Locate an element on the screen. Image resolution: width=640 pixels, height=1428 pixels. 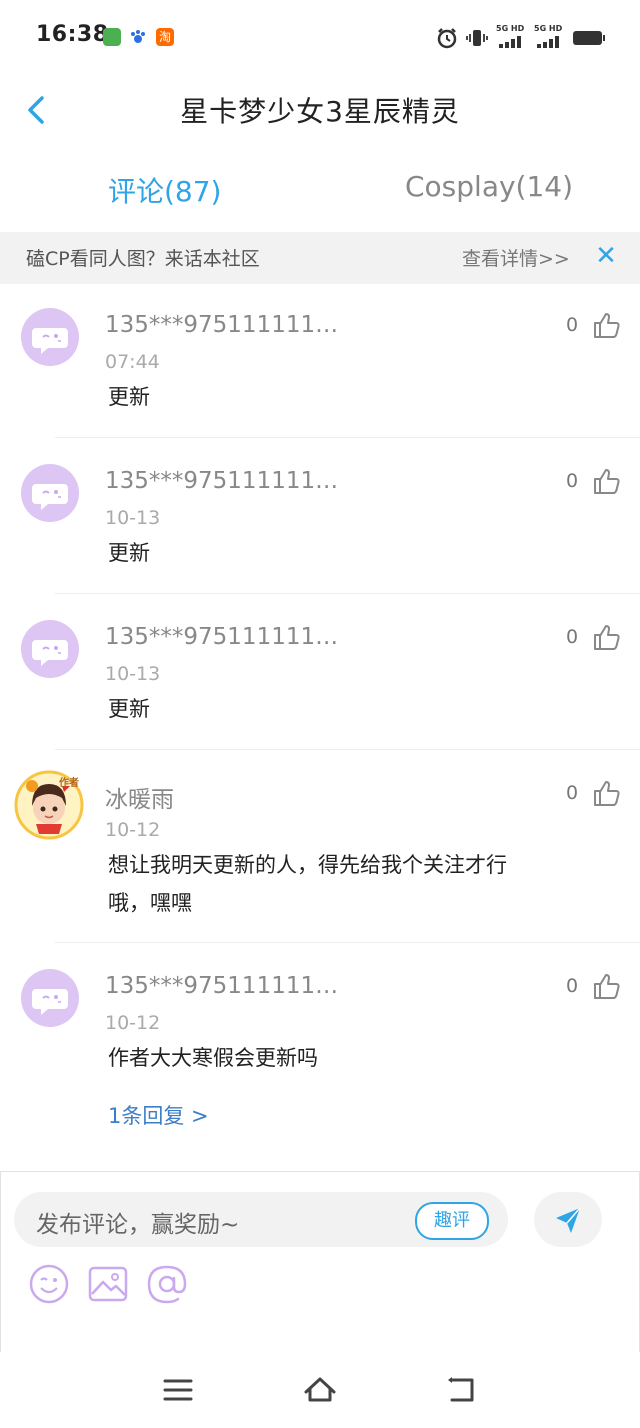
comment-username: 冰暖雨 is located at coordinates (139, 797).